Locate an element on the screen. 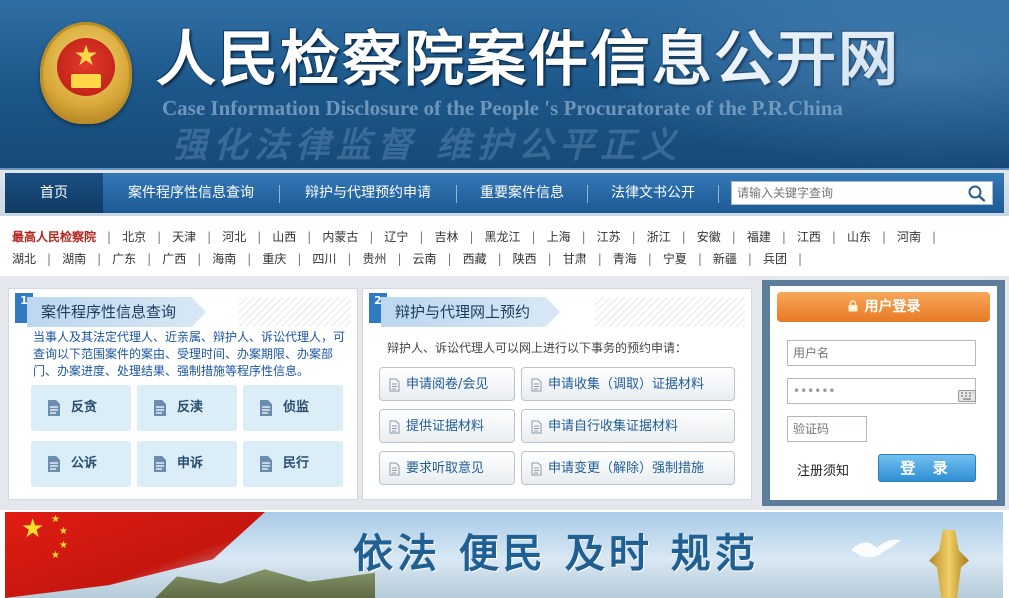 The height and width of the screenshot is (598, 1009). great-wall-icon is located at coordinates (265, 583).